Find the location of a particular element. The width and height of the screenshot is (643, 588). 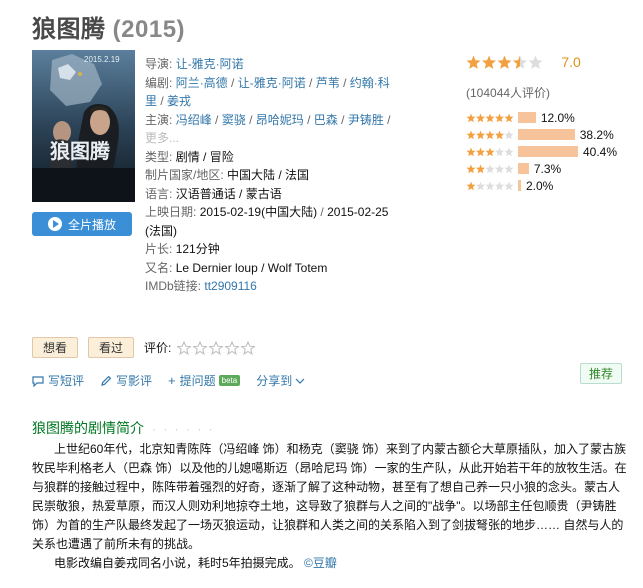

movie-poster: 狼图腾 2015.2.19 is located at coordinates (83, 126).